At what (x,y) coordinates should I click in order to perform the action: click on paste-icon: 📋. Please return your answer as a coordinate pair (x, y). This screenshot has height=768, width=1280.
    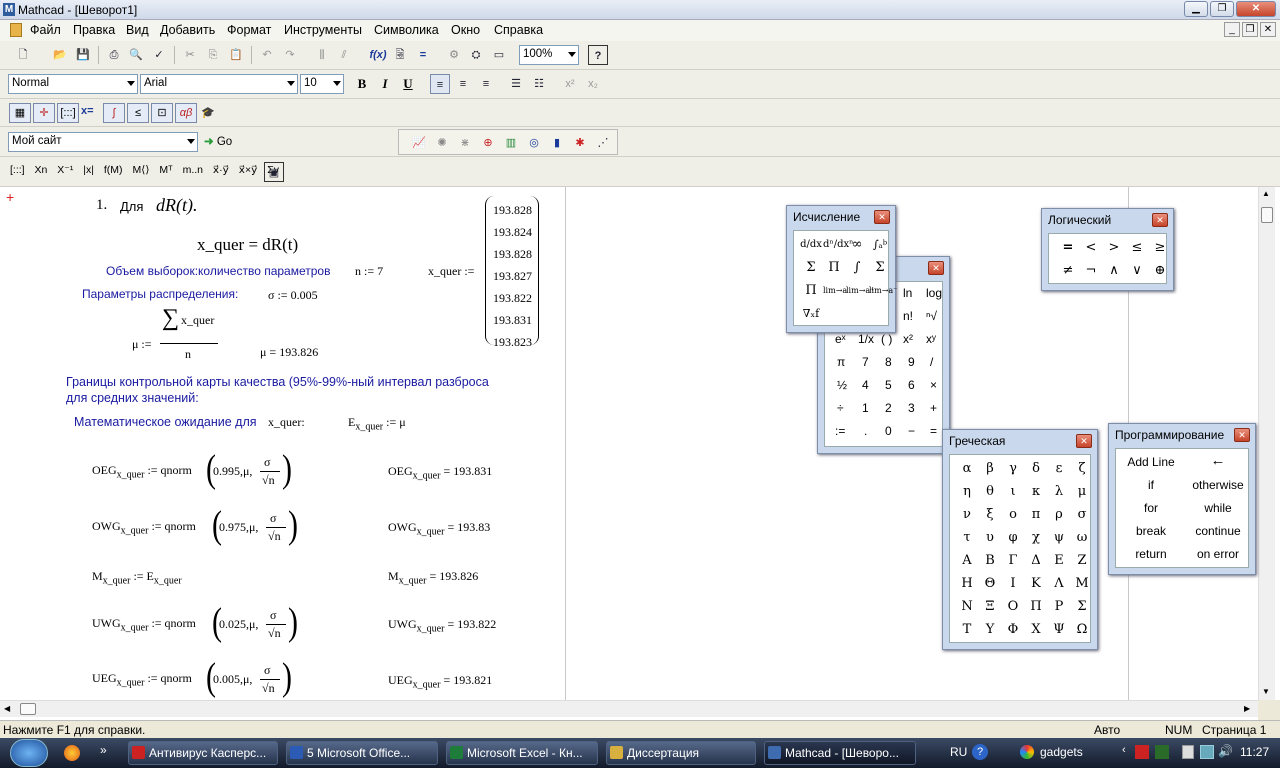
    Looking at the image, I should click on (236, 55).